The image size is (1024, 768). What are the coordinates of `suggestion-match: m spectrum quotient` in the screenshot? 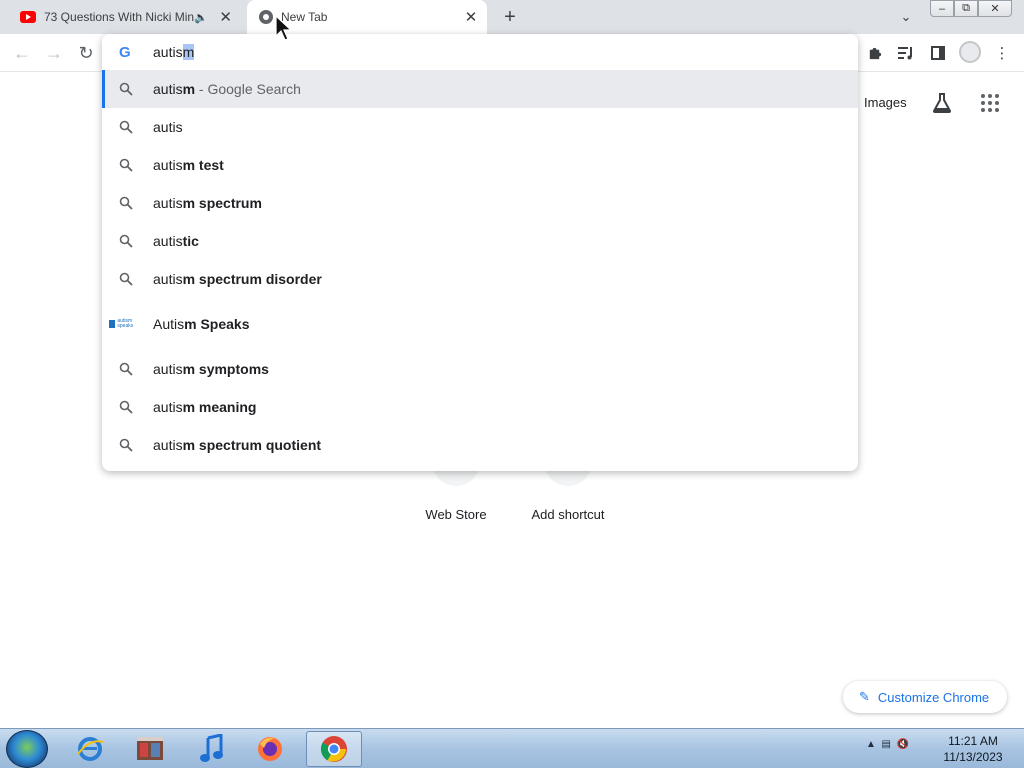 It's located at (252, 445).